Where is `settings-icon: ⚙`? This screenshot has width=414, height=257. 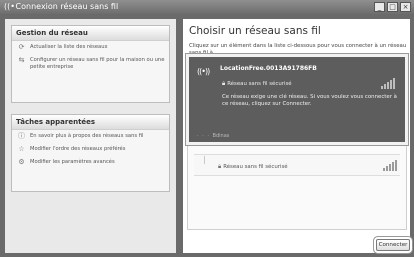
settings-icon: ⚙ is located at coordinates (21, 162).